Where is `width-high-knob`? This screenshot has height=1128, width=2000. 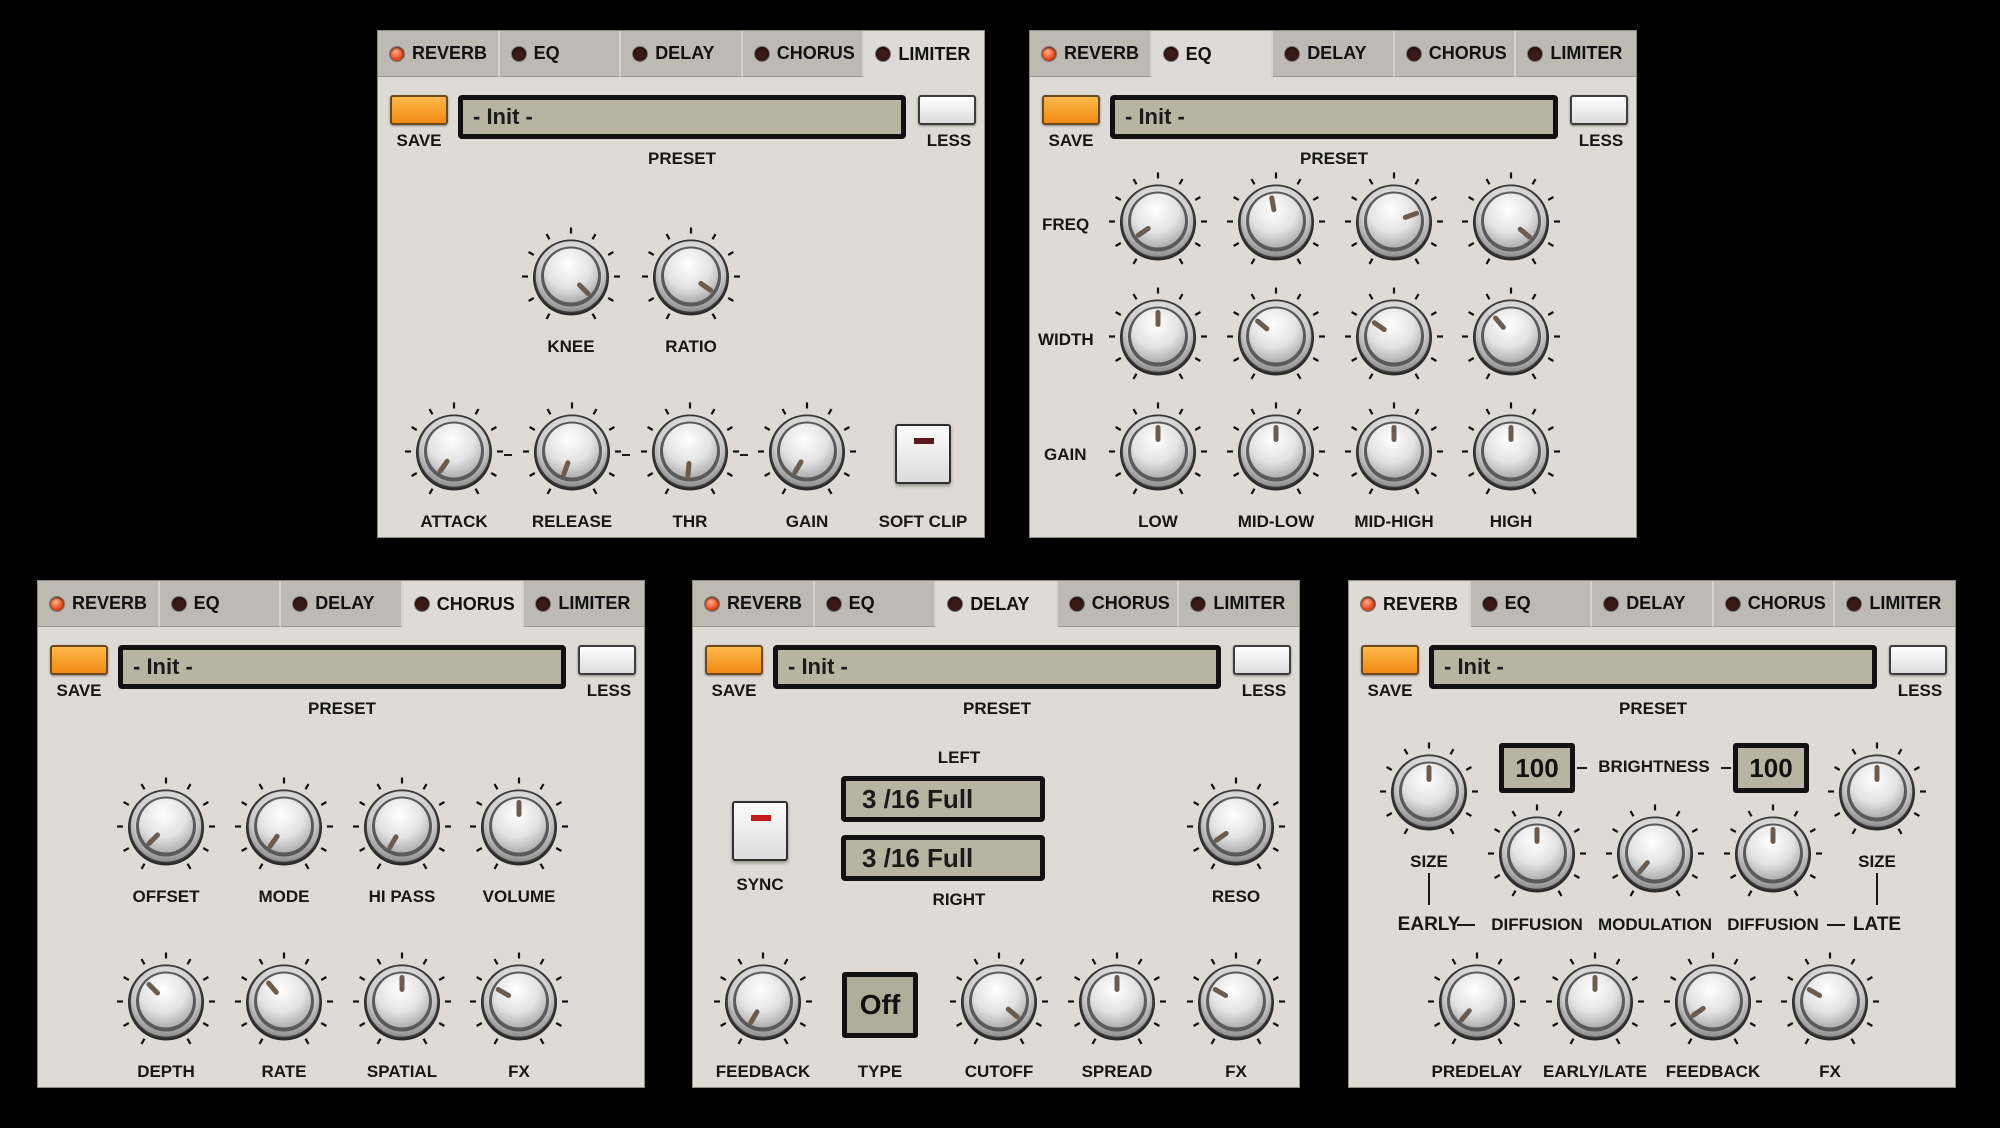 width-high-knob is located at coordinates (1511, 339).